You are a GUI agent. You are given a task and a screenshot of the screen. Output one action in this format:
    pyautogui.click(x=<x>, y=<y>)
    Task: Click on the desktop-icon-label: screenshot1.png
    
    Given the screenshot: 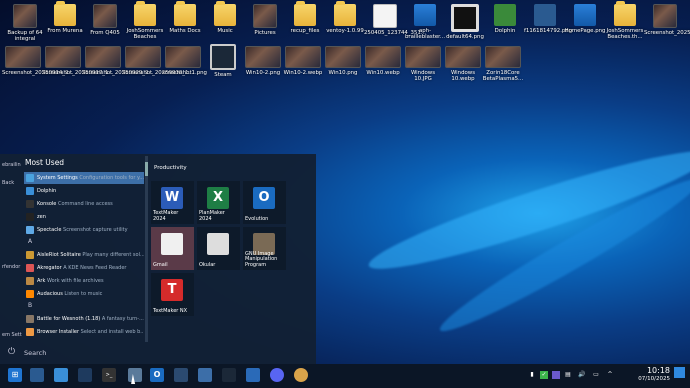 What is the action you would take?
    pyautogui.click(x=184, y=73)
    